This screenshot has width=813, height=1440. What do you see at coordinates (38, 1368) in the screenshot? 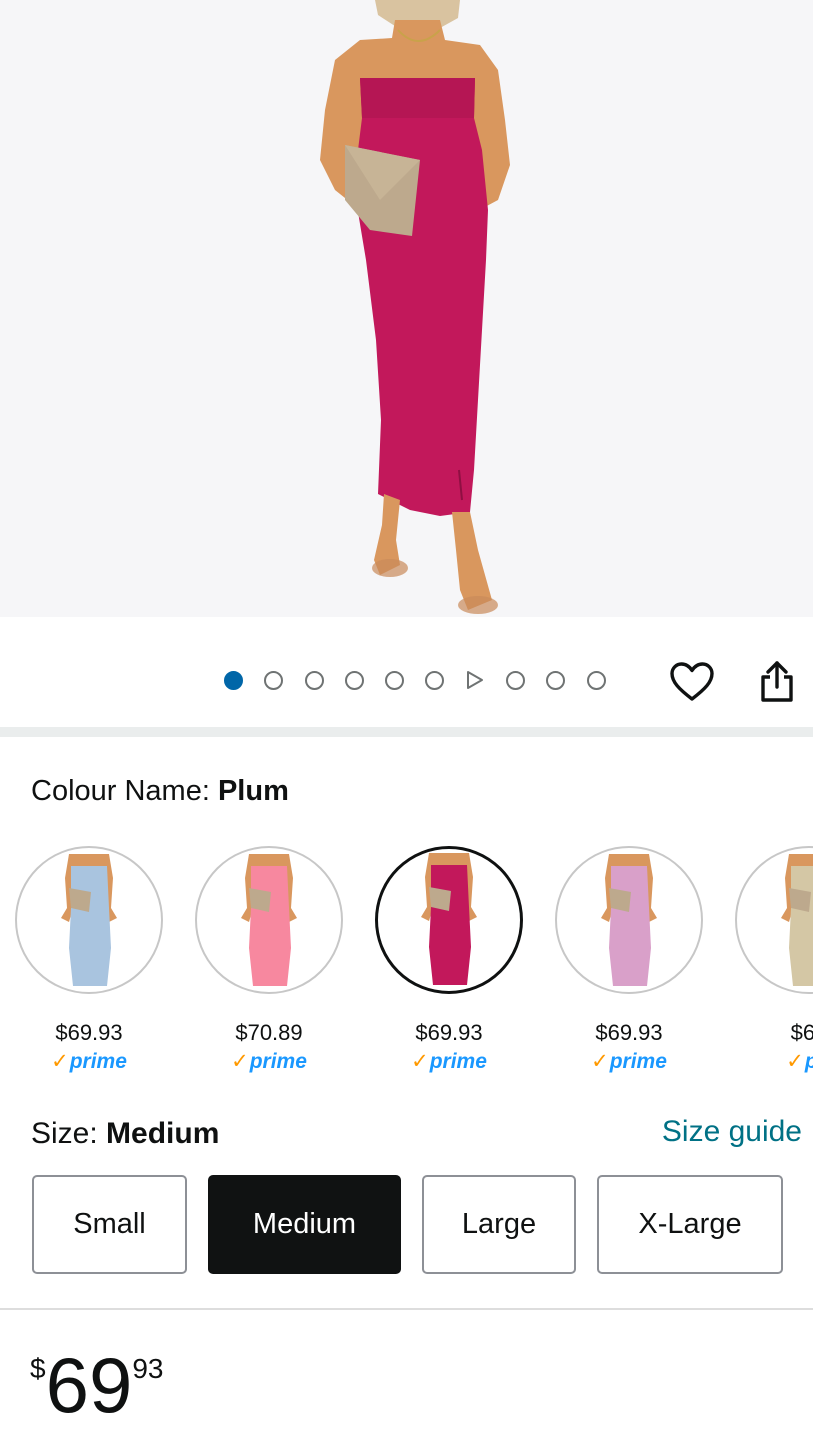
I see `price-currency: $` at bounding box center [38, 1368].